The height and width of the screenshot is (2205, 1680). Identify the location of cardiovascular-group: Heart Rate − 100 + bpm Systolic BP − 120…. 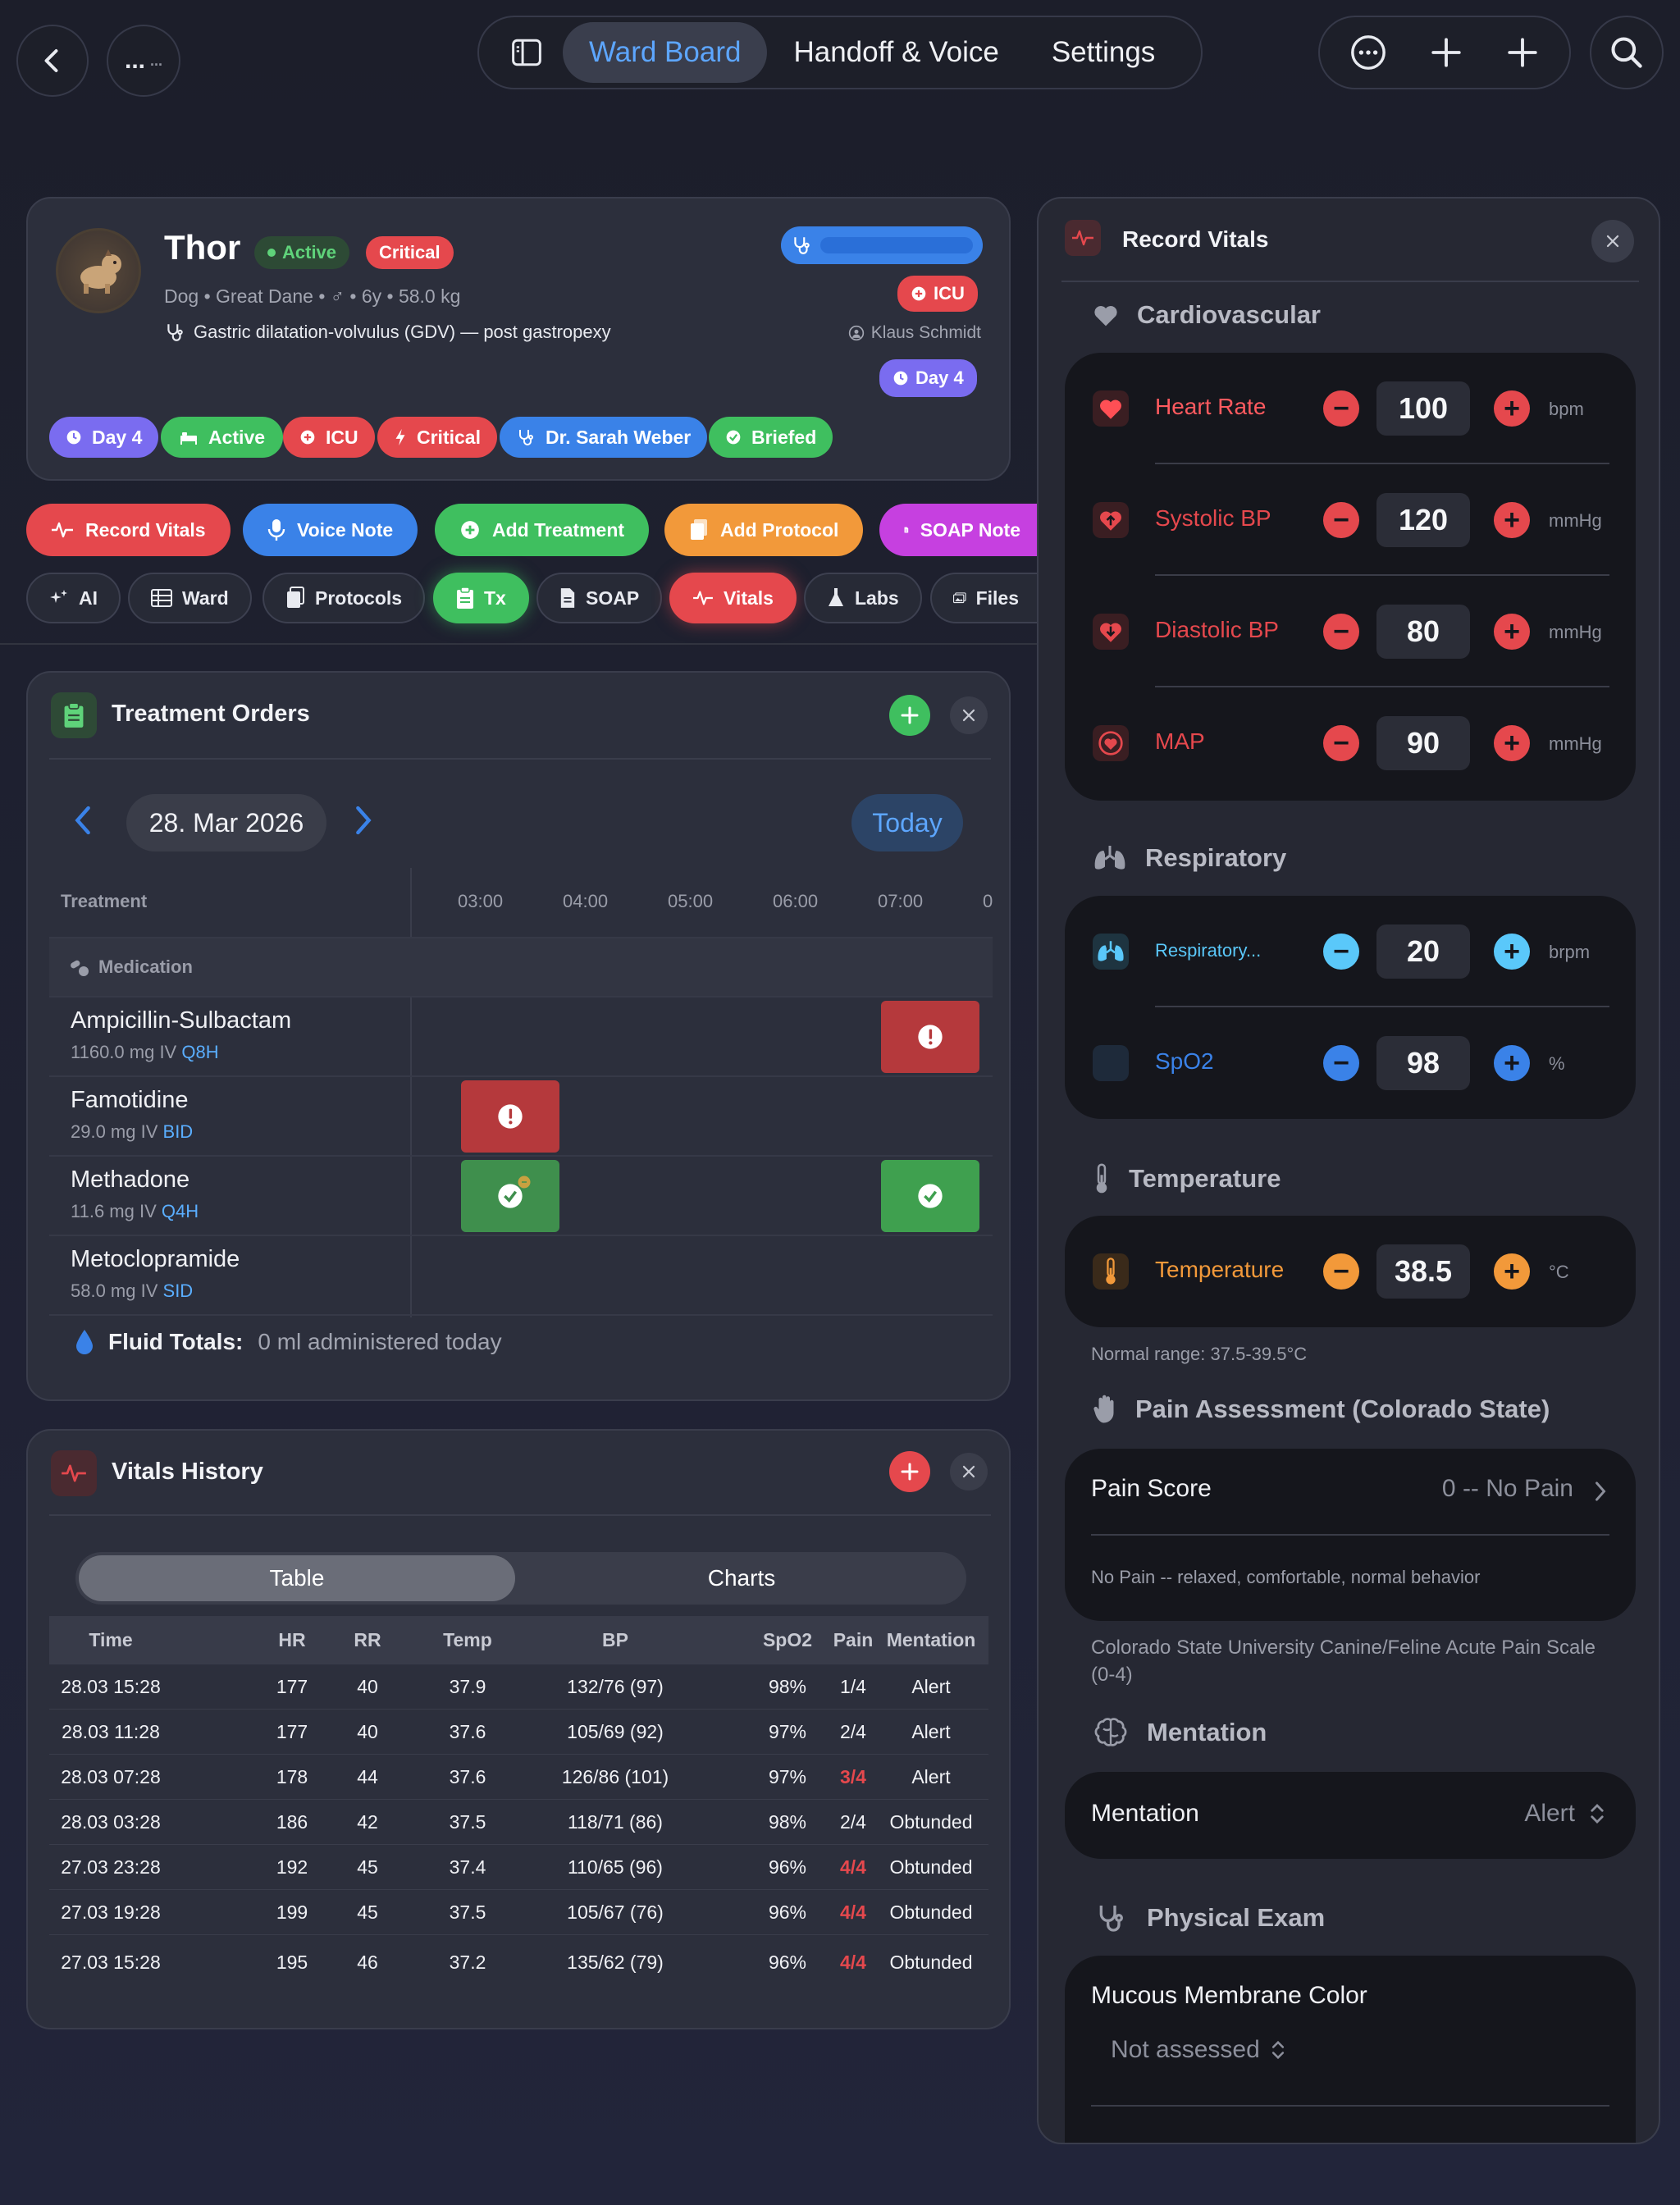
(1350, 577).